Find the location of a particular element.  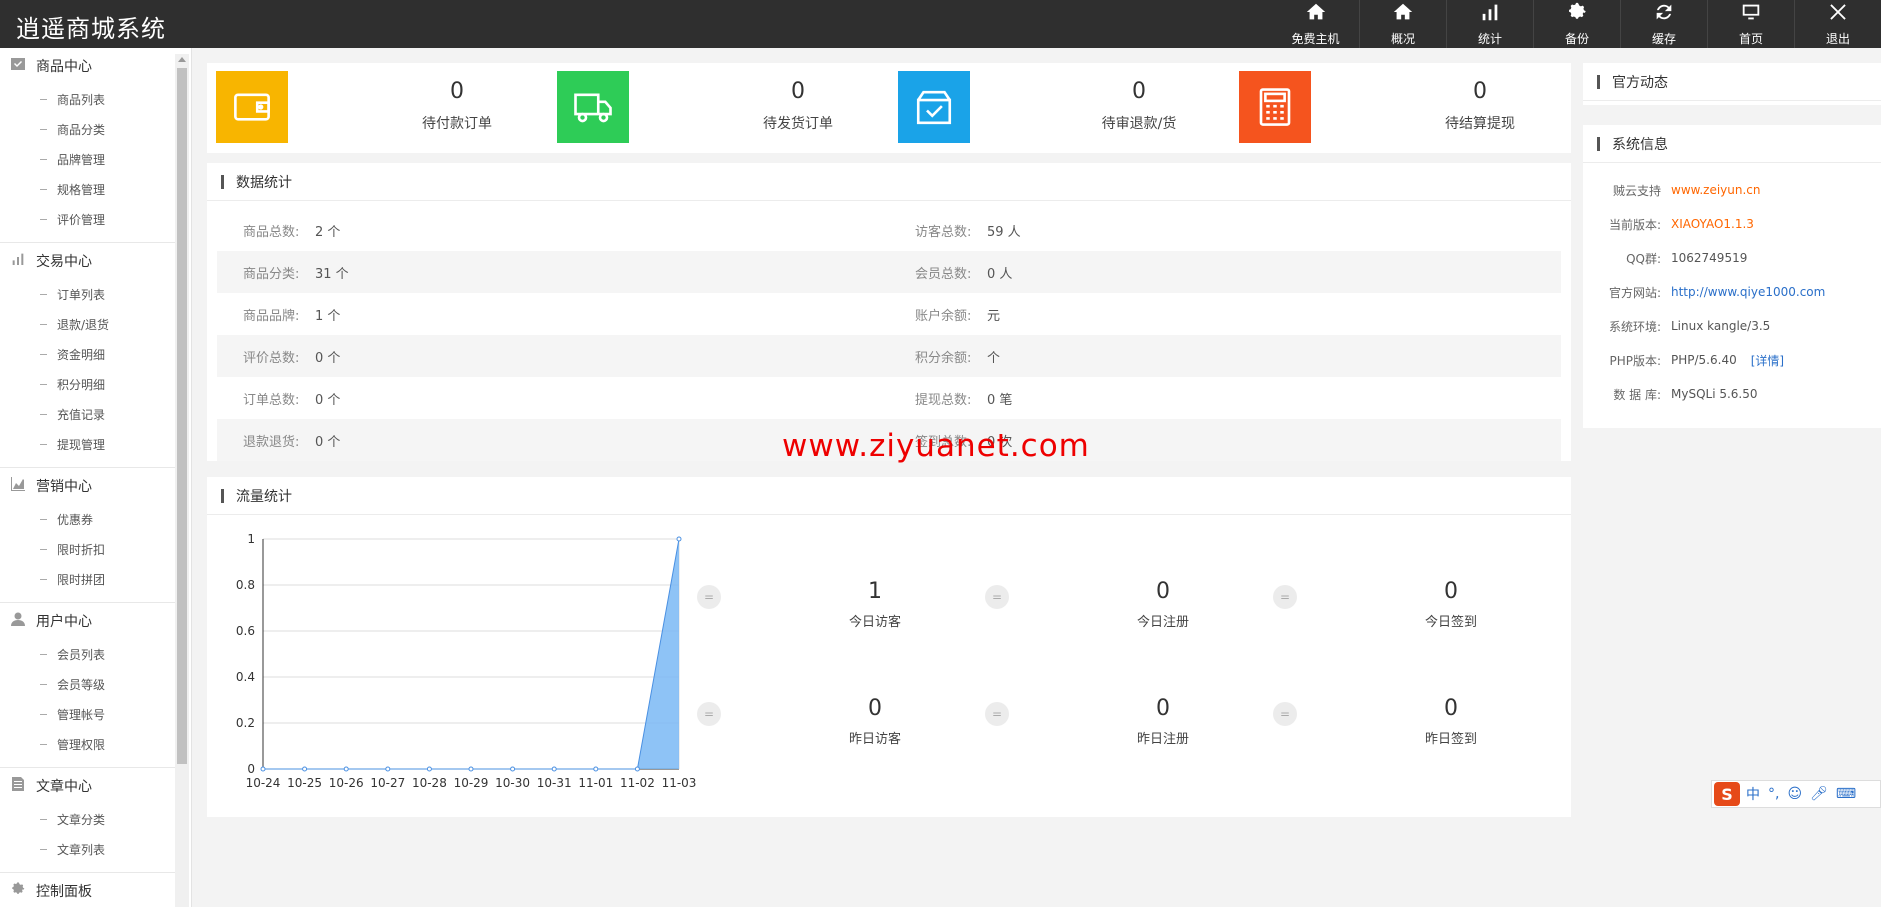

sidebar-section-header: 文章中心 is located at coordinates (88, 786).